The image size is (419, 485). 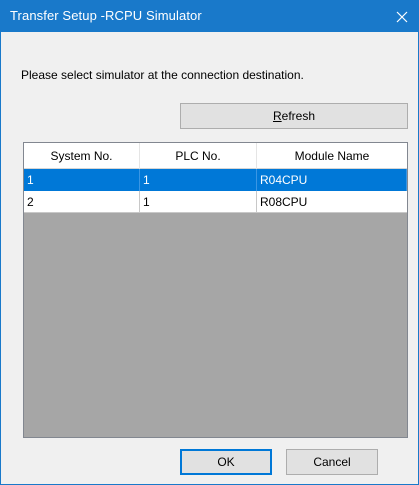 I want to click on cancel-button: Cancel, so click(x=332, y=462).